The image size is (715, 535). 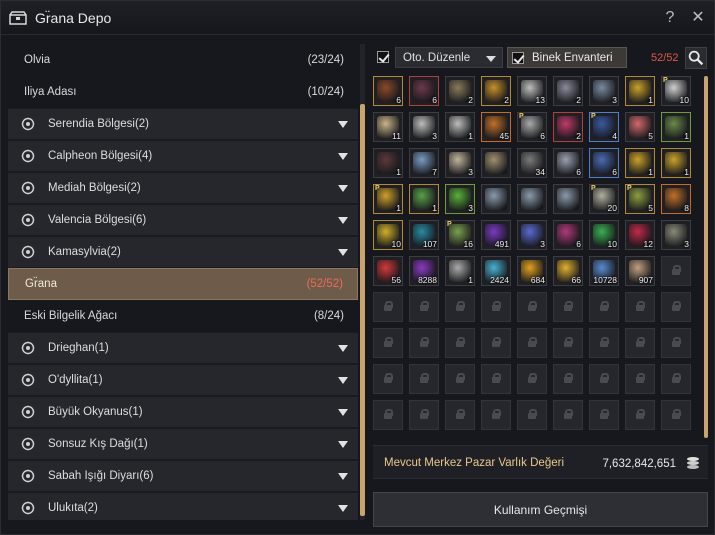 I want to click on item-slot: 2424, so click(x=496, y=271).